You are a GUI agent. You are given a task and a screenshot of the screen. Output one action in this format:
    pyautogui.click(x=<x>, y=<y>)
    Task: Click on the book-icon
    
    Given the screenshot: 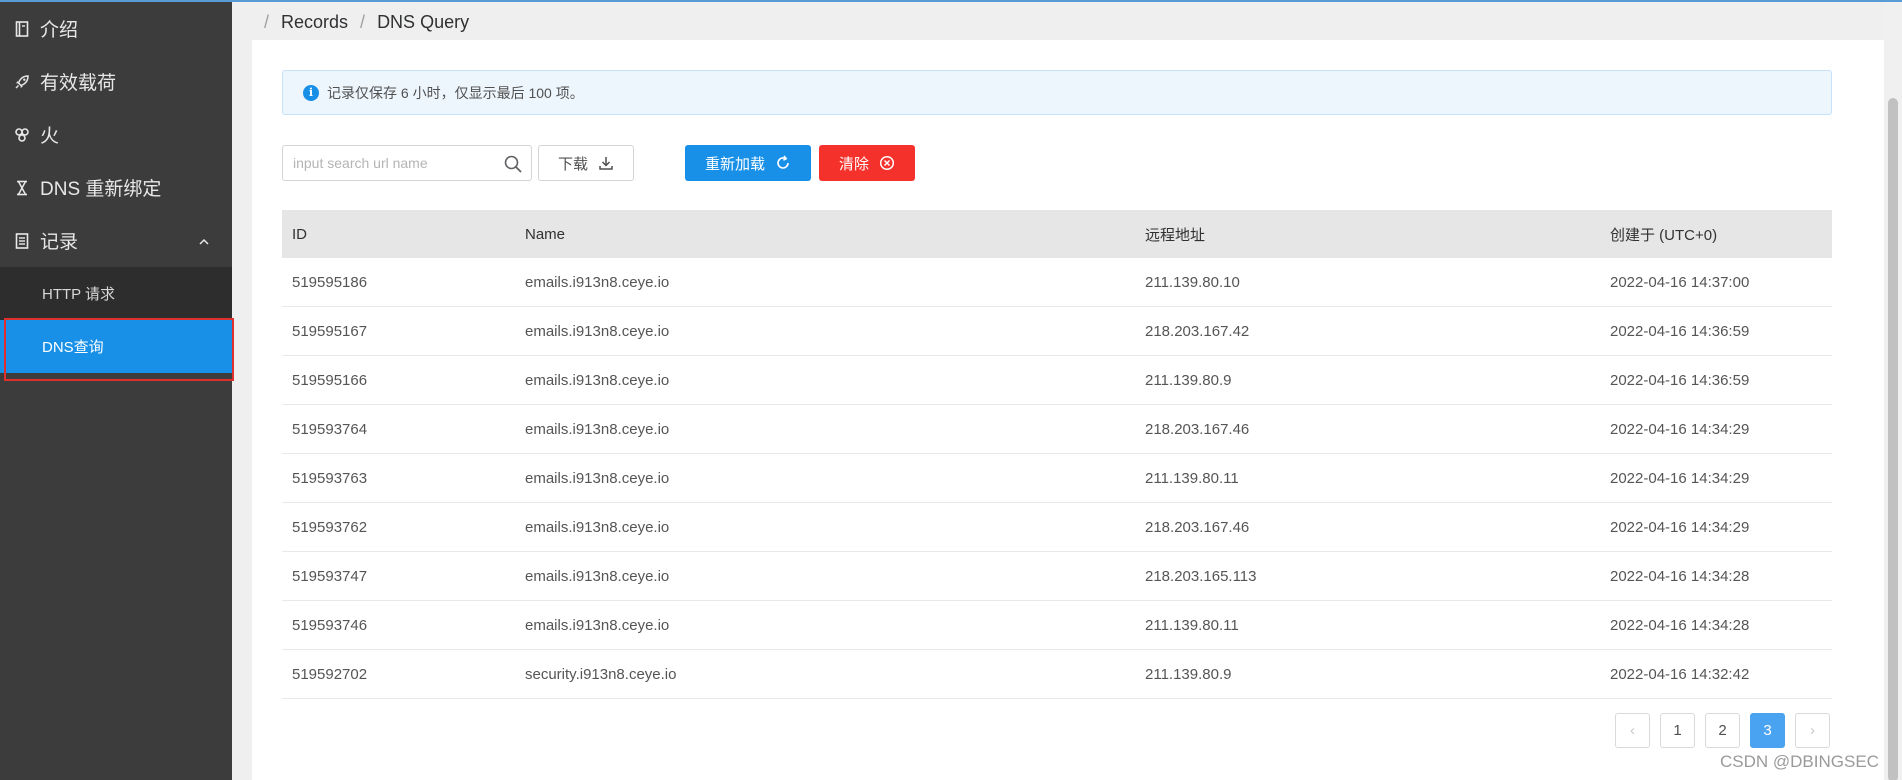 What is the action you would take?
    pyautogui.click(x=22, y=28)
    